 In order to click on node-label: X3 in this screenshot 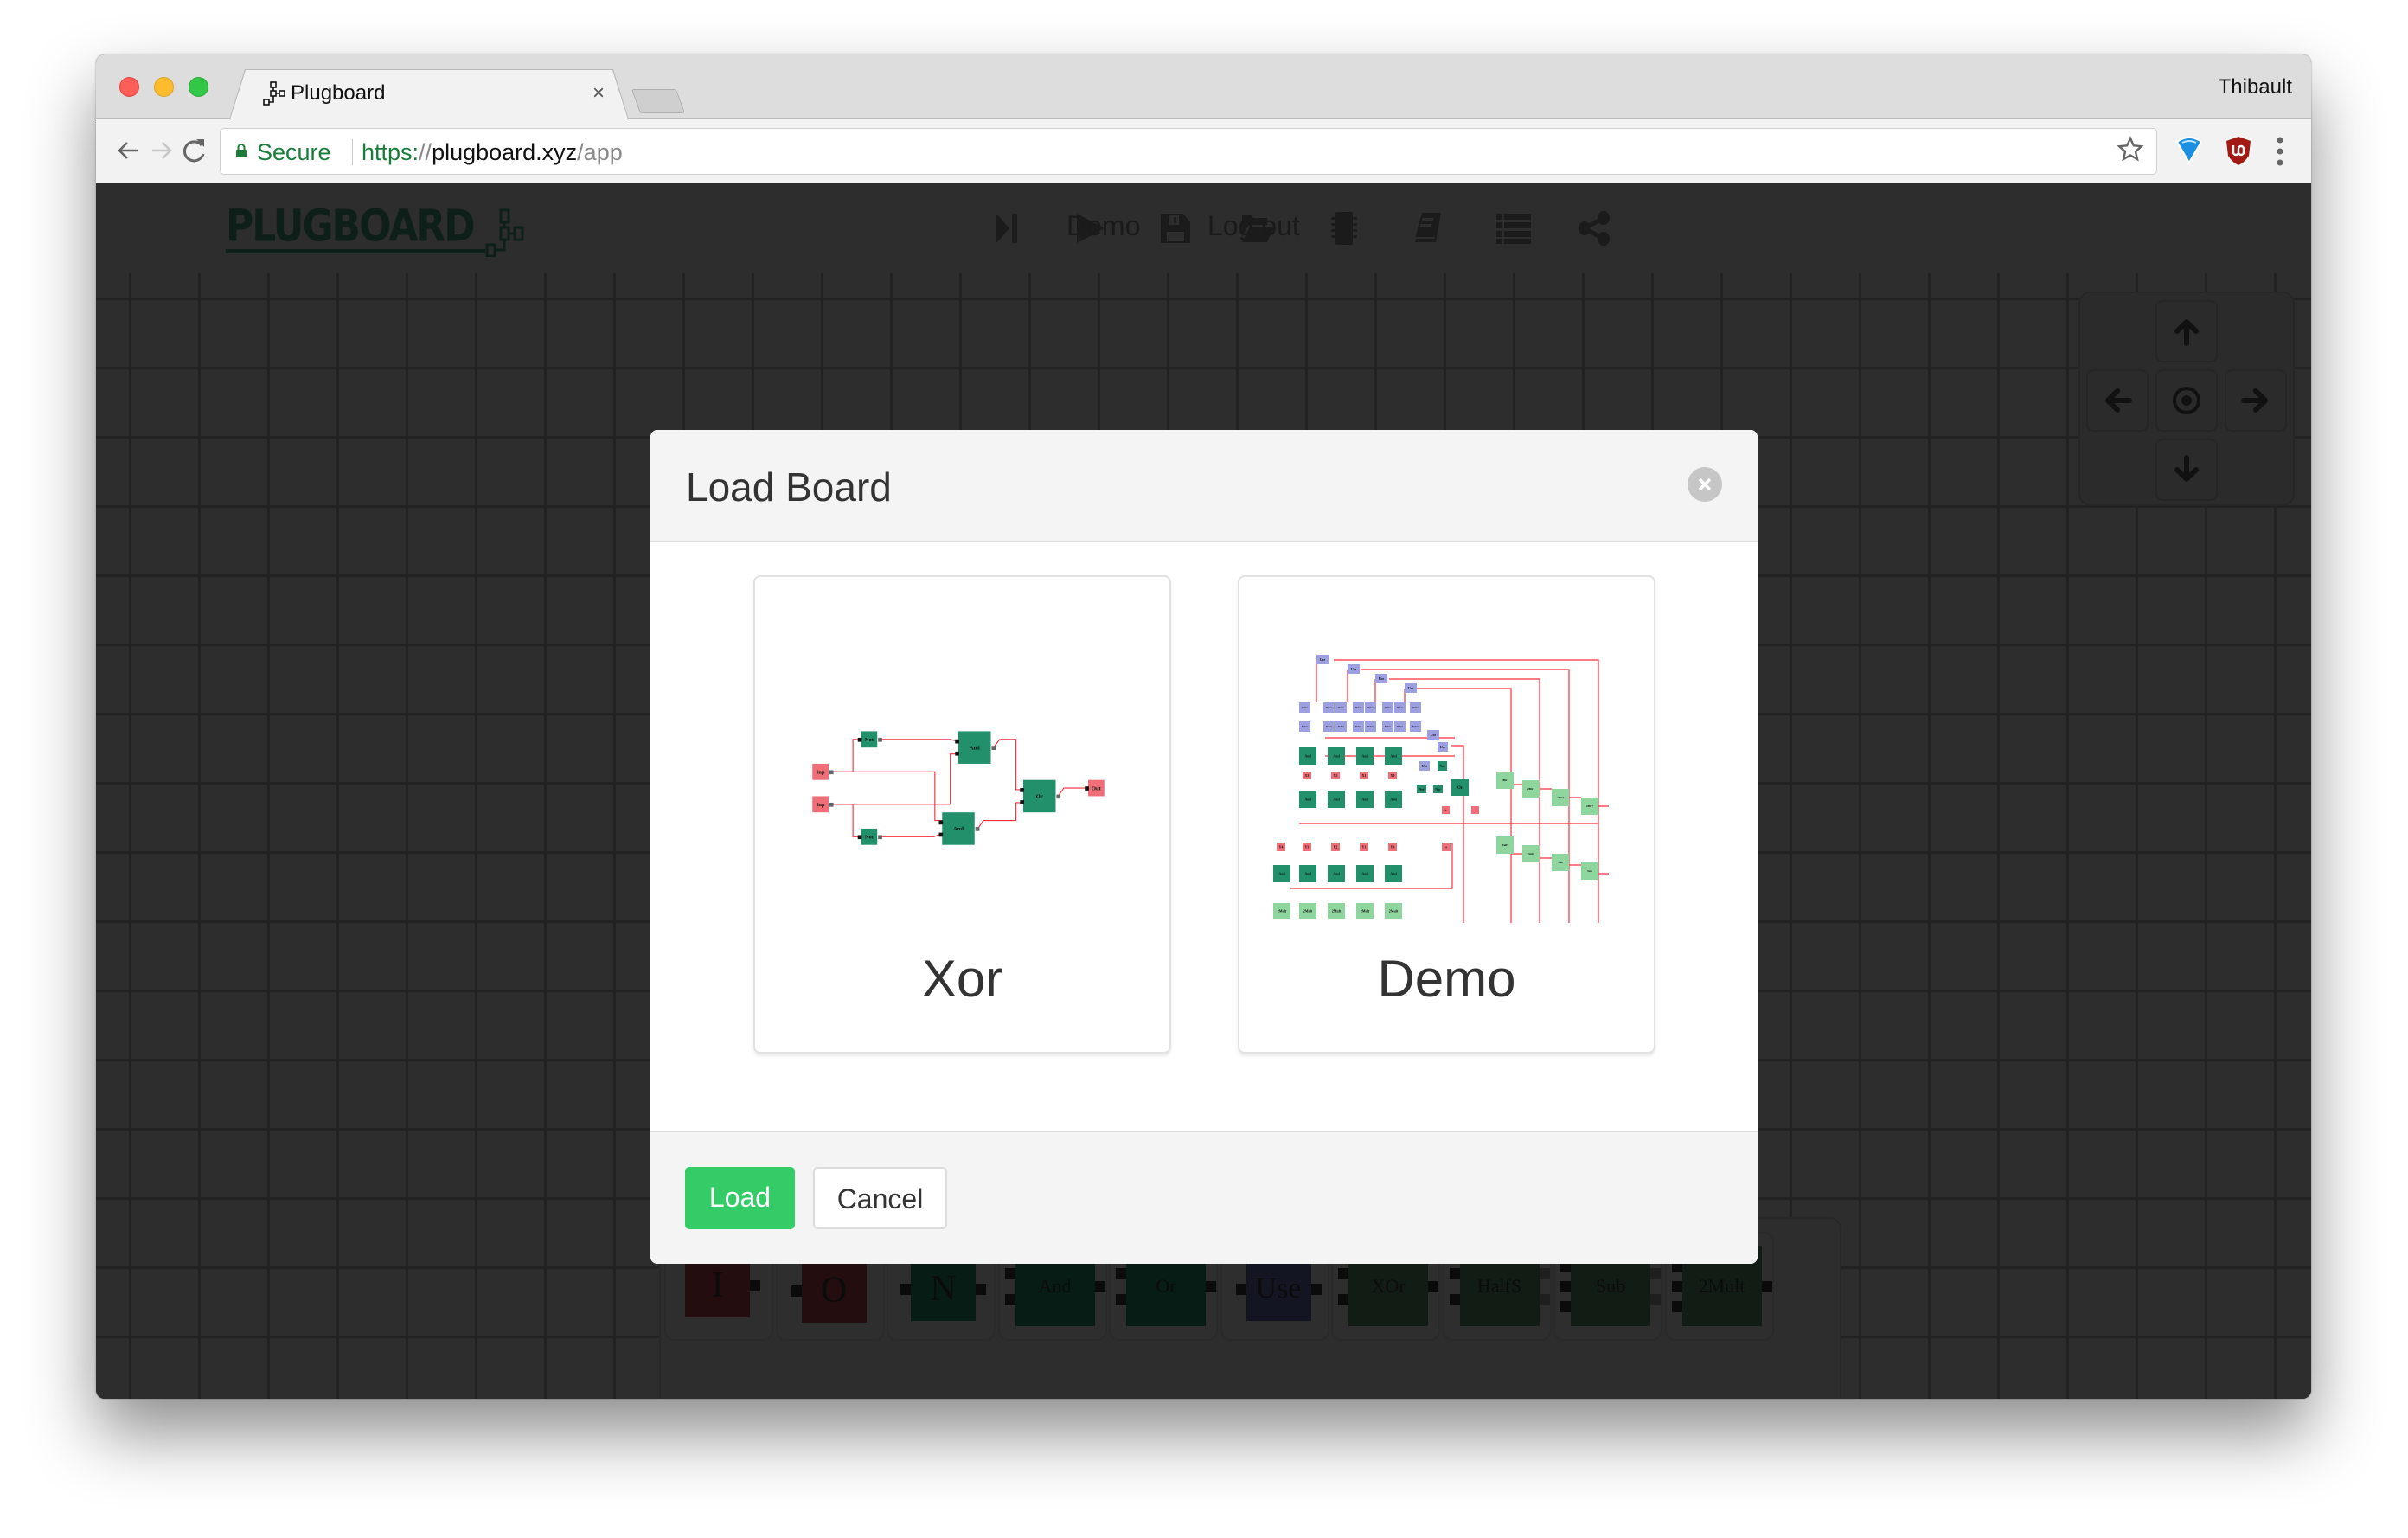, I will do `click(1307, 776)`.